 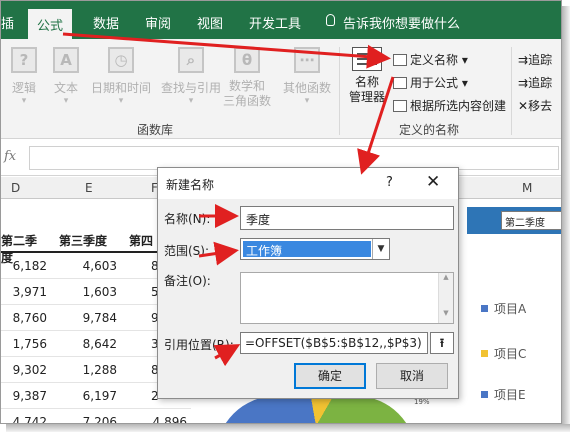 What do you see at coordinates (429, 130) in the screenshot?
I see `defined-names-group-label: 定义的名称` at bounding box center [429, 130].